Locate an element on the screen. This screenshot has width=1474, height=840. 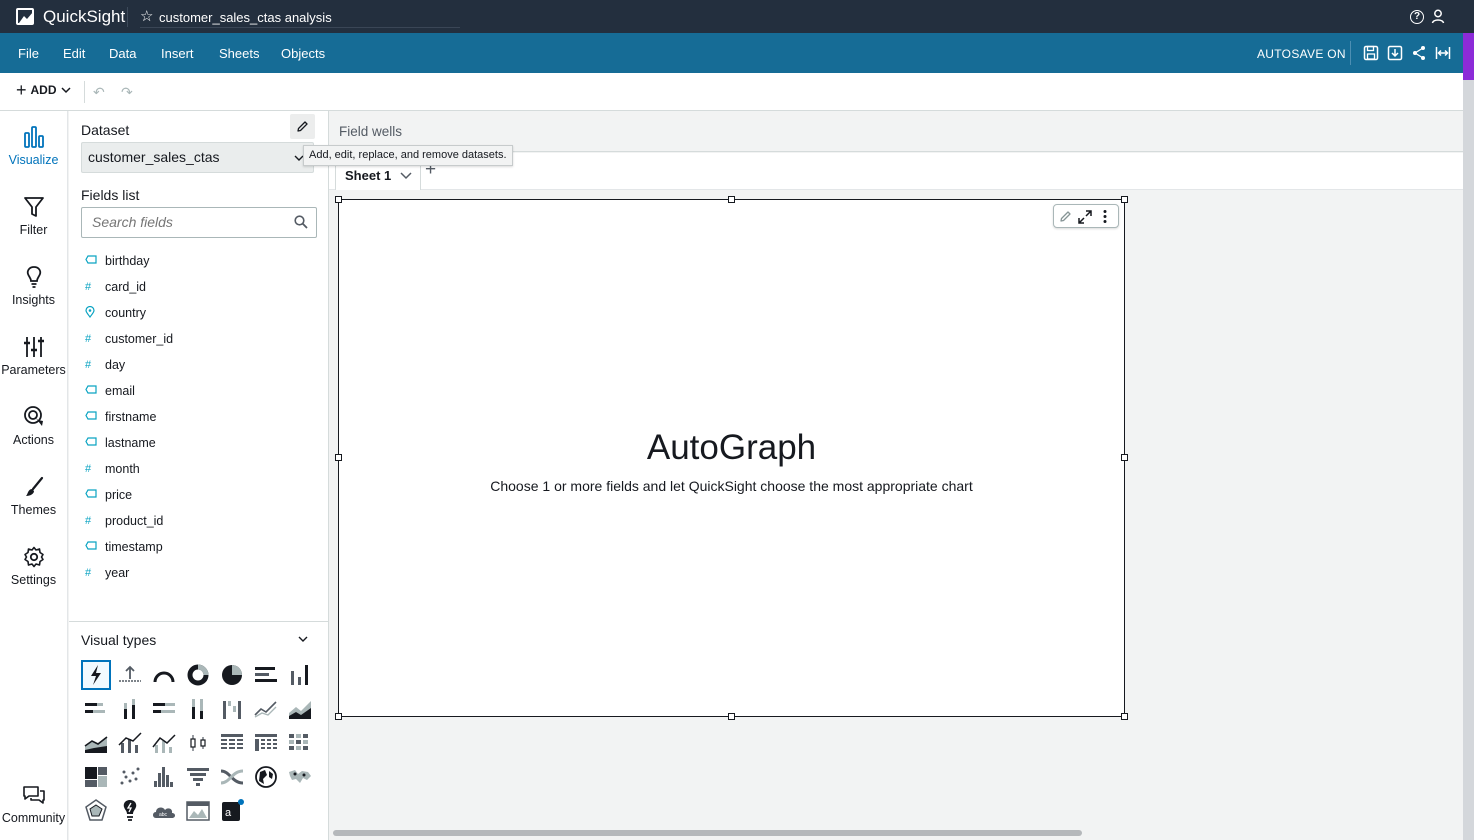
sankey-icon is located at coordinates (232, 777).